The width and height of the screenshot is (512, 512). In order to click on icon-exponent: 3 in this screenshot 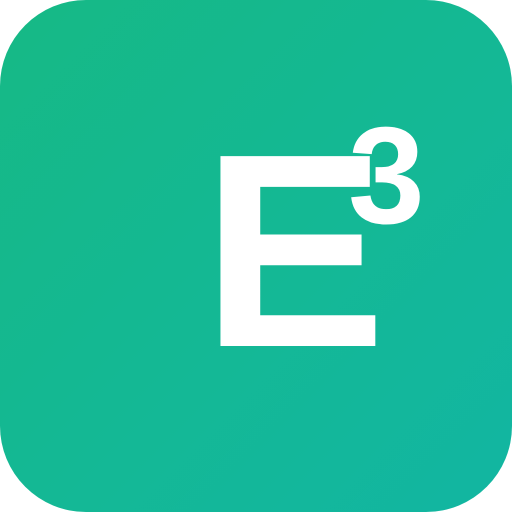, I will do `click(386, 176)`.